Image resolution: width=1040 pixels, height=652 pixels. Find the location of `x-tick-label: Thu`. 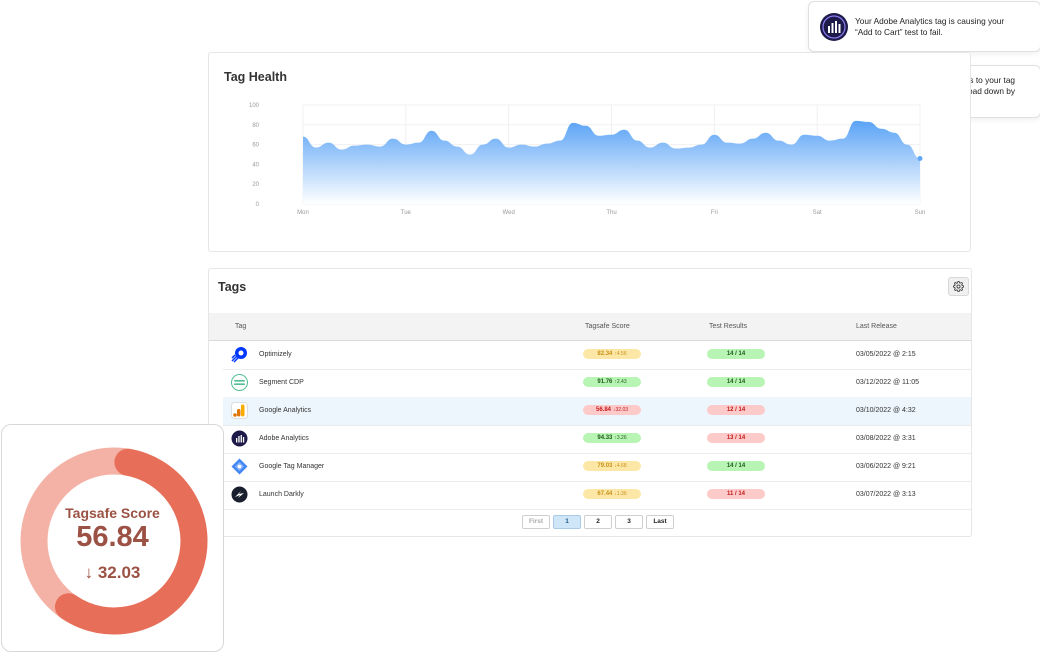

x-tick-label: Thu is located at coordinates (611, 213).